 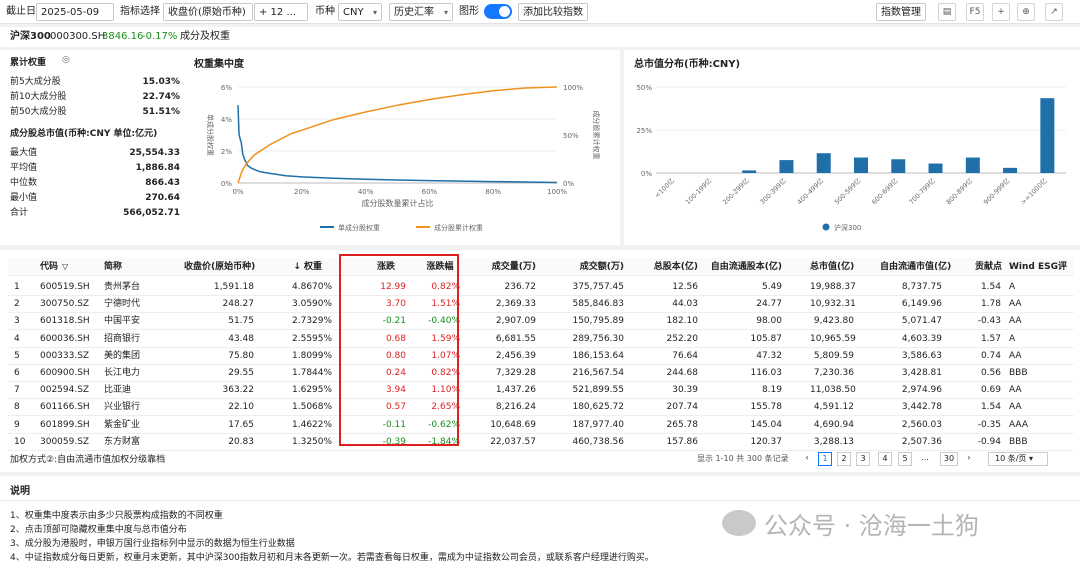 I want to click on table-cell: 1.7844%, so click(x=312, y=373).